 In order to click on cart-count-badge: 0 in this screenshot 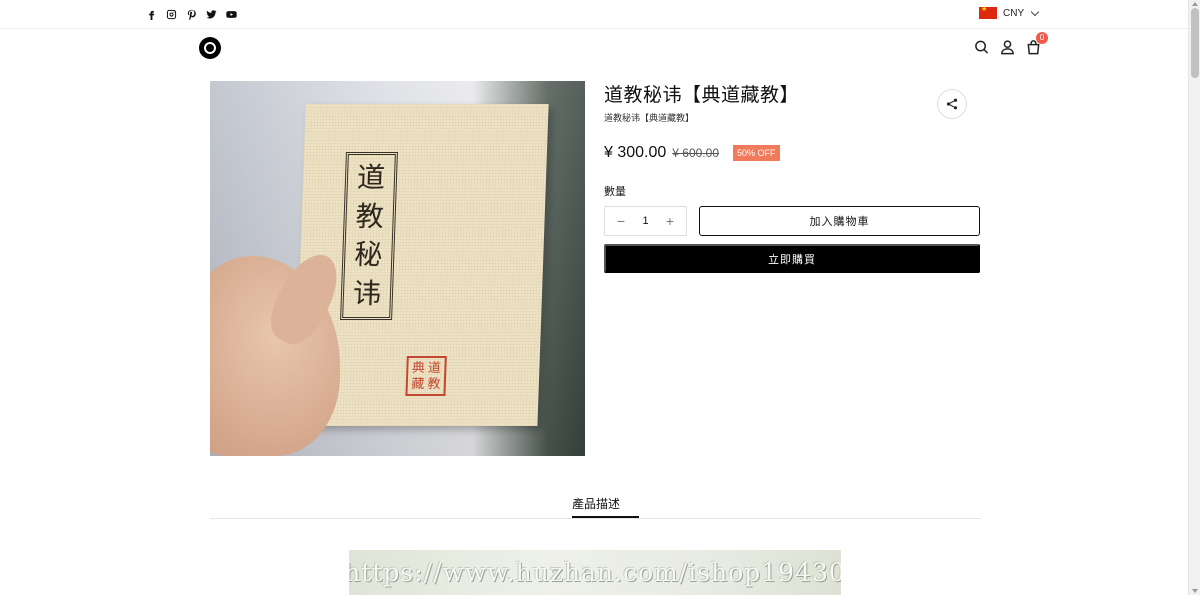, I will do `click(1042, 38)`.